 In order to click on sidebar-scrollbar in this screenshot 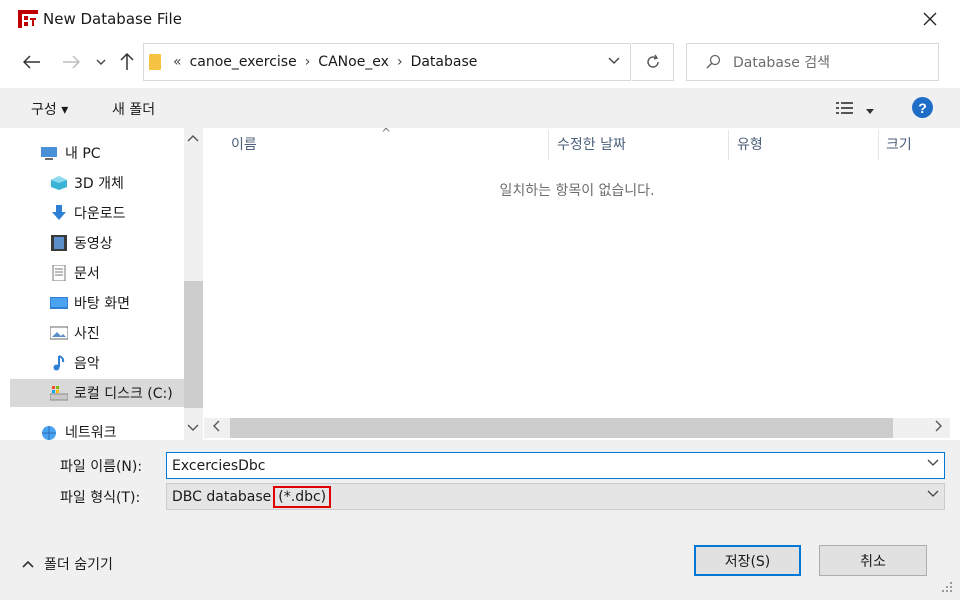, I will do `click(193, 284)`.